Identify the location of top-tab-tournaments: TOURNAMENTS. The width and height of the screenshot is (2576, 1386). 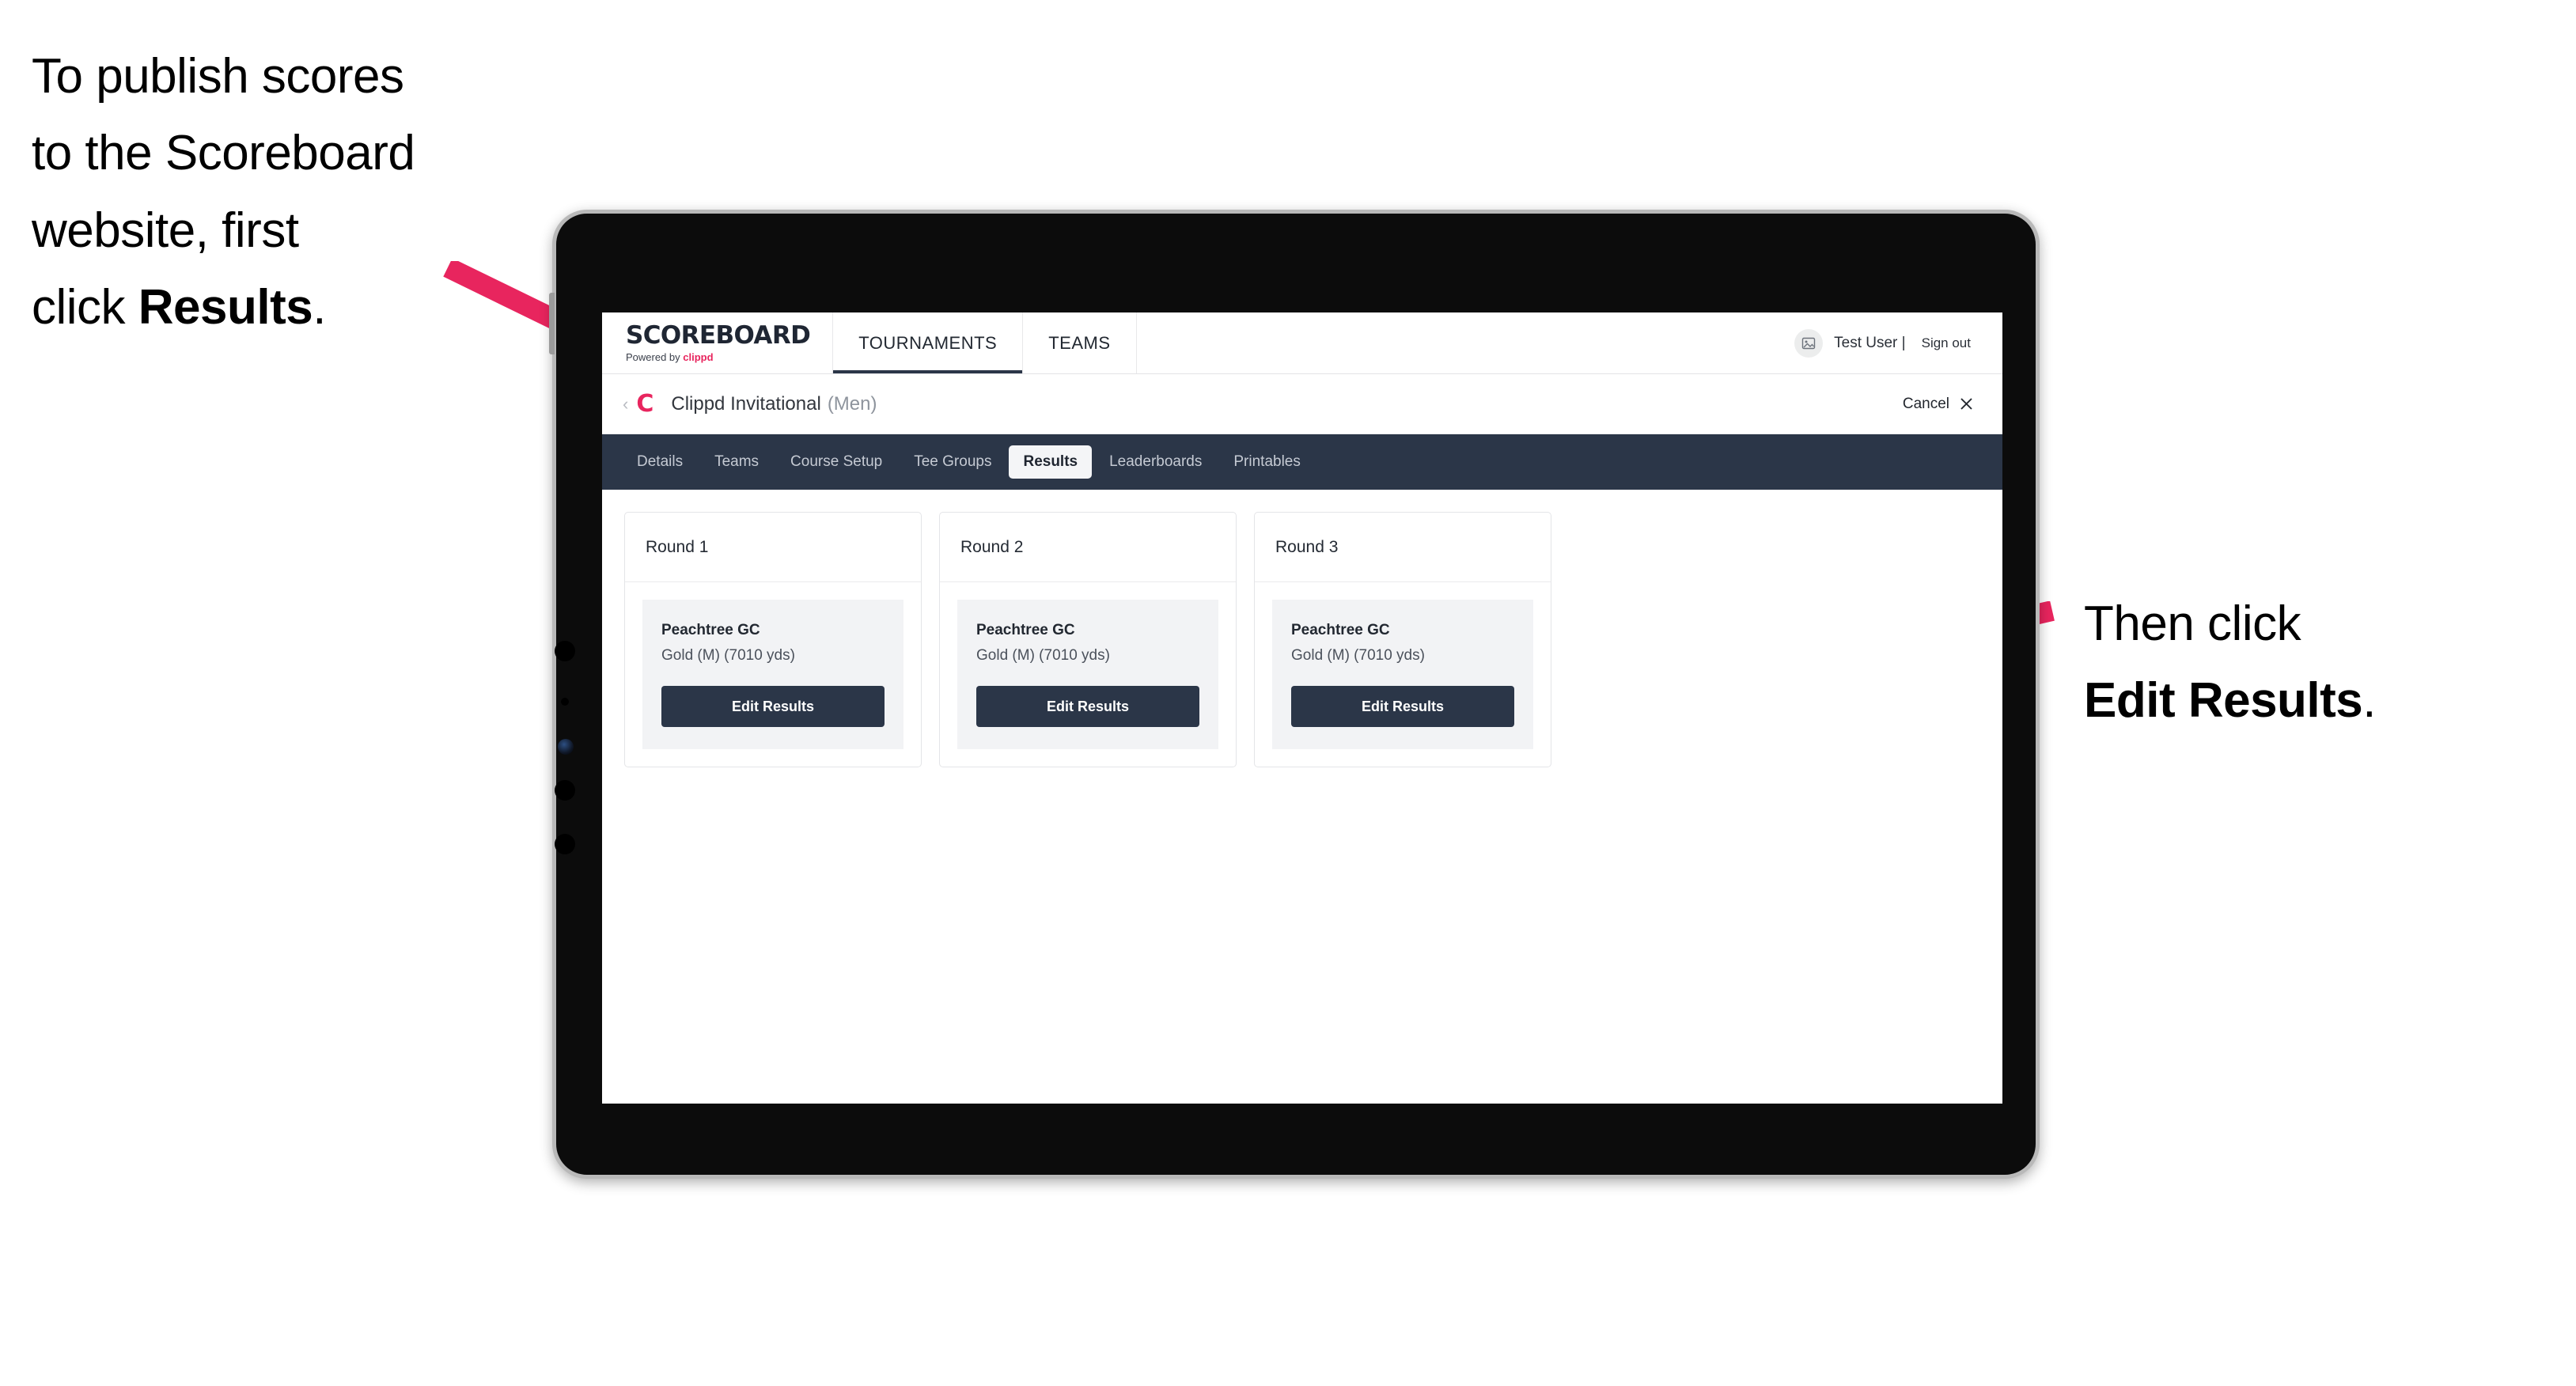
(928, 342).